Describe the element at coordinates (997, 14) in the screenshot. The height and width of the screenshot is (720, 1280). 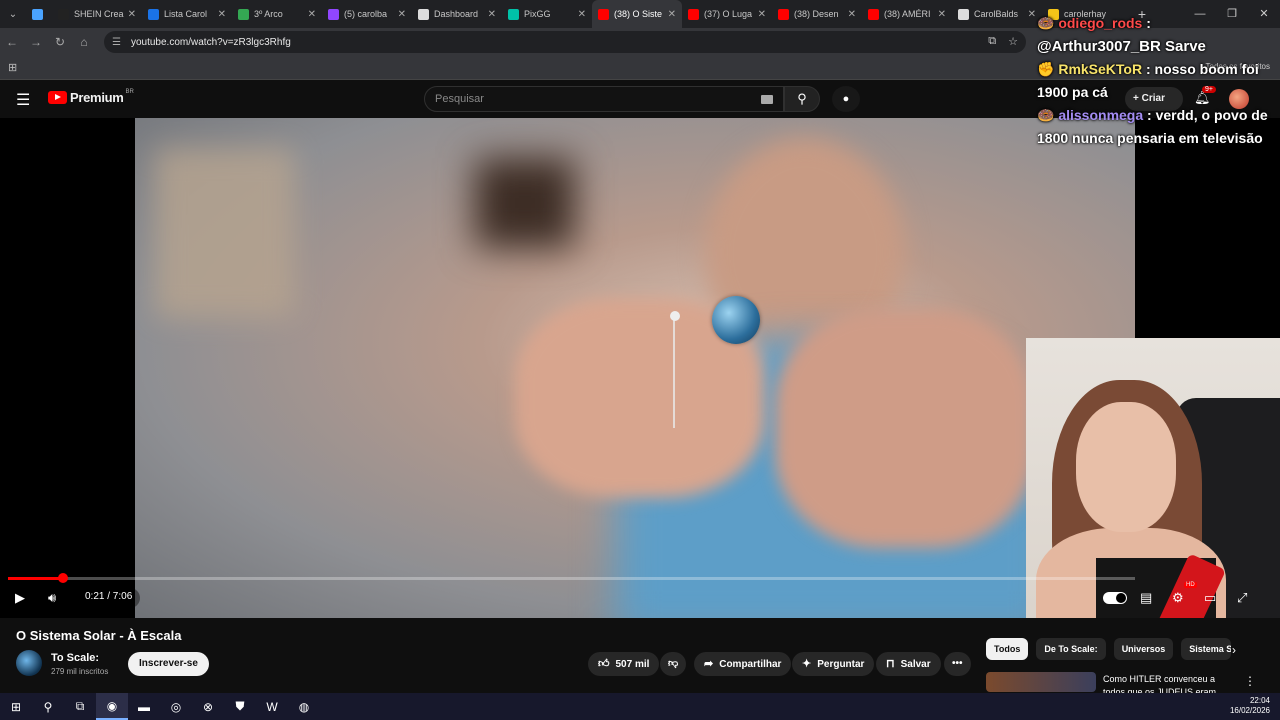
I see `browser-tab: CarolBalds ✕` at that location.